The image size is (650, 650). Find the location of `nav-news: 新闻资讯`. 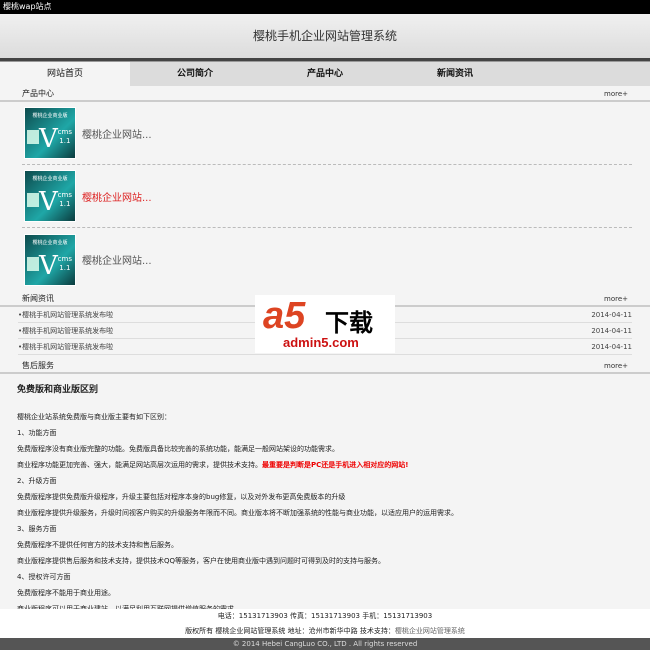

nav-news: 新闻资讯 is located at coordinates (455, 74).